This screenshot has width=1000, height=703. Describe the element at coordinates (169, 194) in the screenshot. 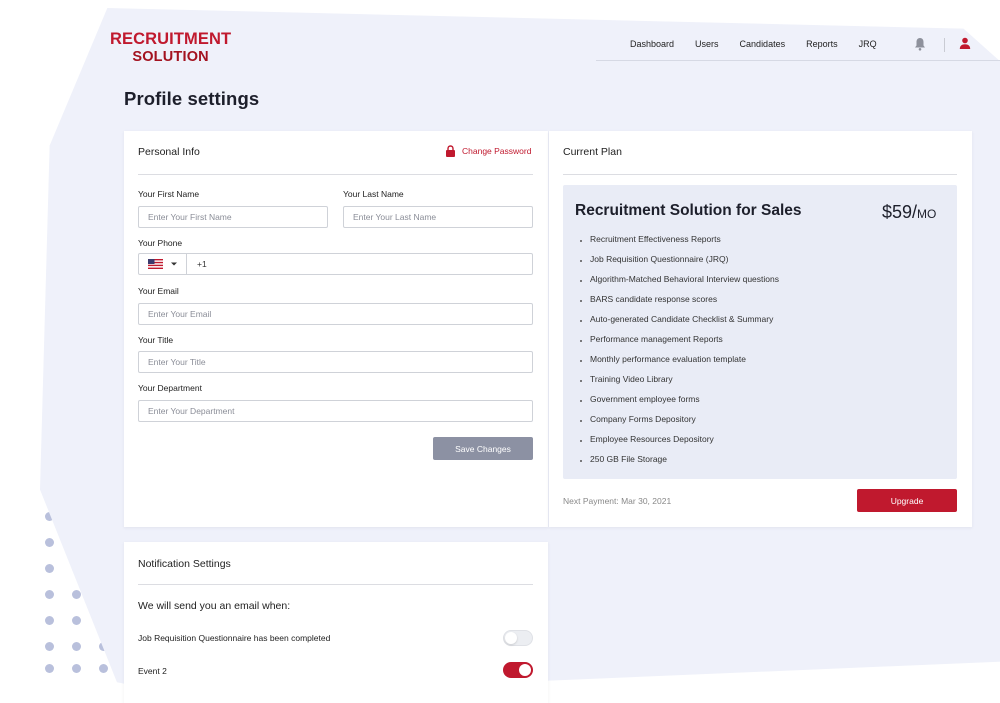

I see `first-name-label: Your First Name` at that location.